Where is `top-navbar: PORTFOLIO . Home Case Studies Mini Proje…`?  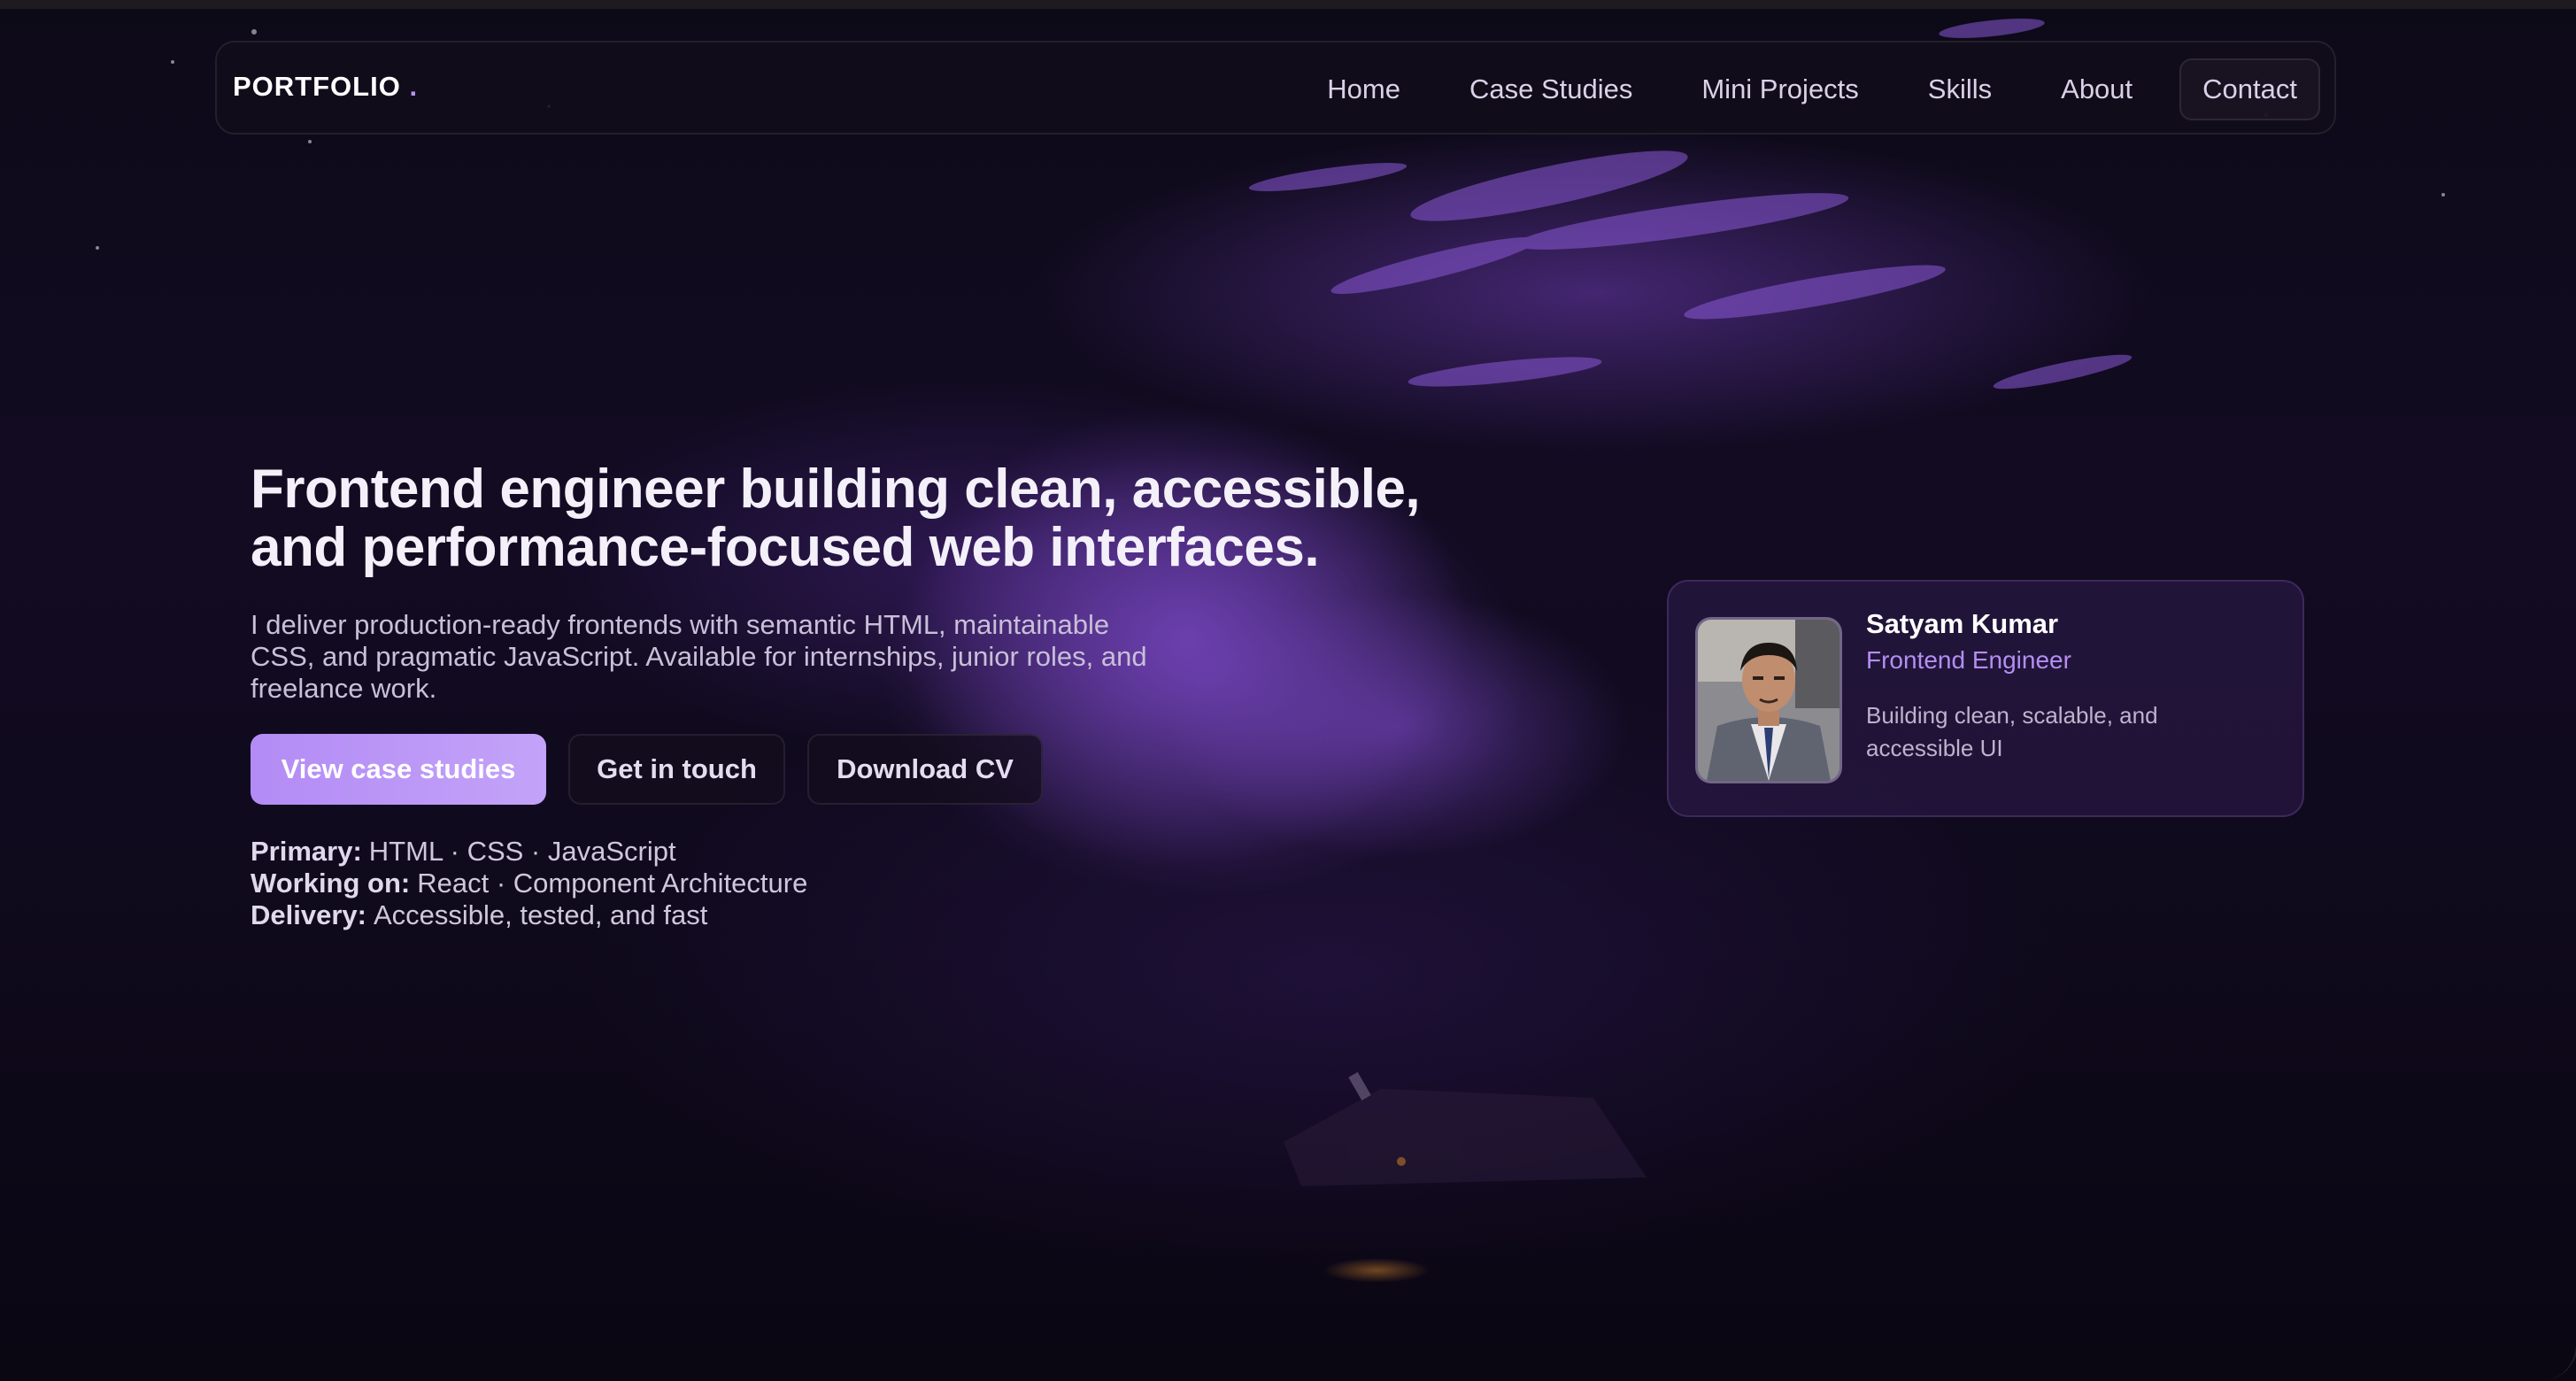 top-navbar: PORTFOLIO . Home Case Studies Mini Proje… is located at coordinates (1275, 88).